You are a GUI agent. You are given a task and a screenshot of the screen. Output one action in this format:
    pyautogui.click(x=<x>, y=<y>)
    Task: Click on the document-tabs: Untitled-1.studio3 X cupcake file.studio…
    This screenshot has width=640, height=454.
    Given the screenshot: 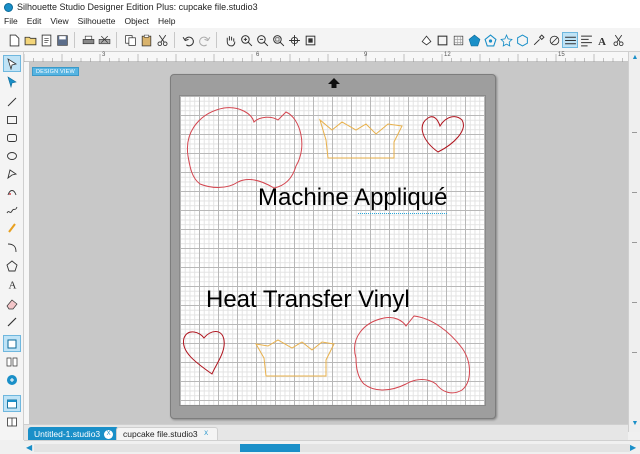 What is the action you would take?
    pyautogui.click(x=326, y=432)
    